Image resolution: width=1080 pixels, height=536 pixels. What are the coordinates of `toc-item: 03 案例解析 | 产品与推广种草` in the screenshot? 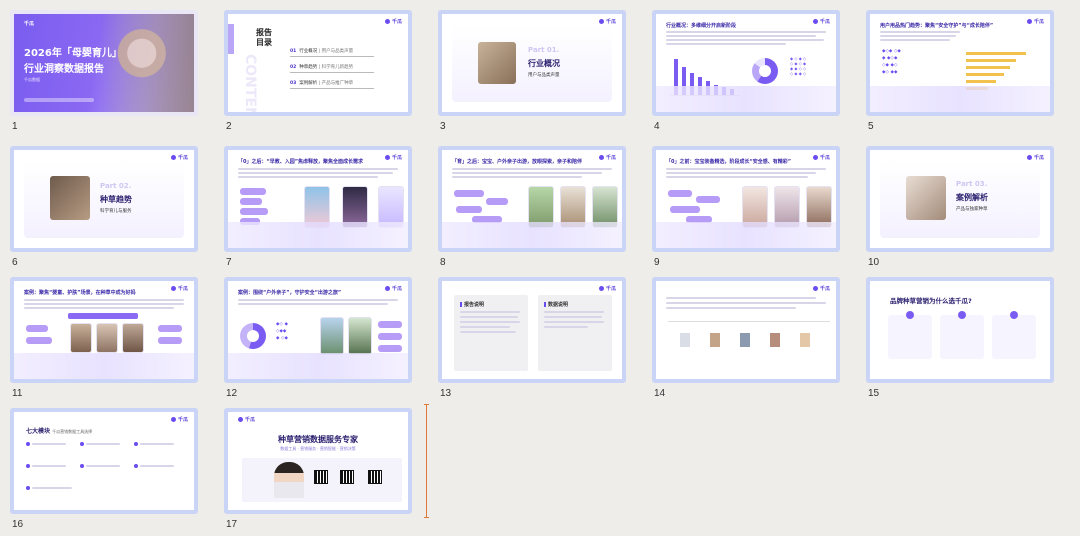 It's located at (322, 83).